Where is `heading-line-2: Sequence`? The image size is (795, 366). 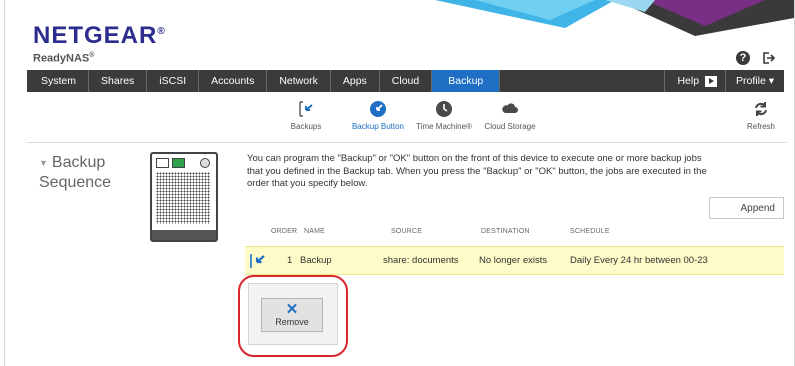
heading-line-2: Sequence is located at coordinates (75, 183).